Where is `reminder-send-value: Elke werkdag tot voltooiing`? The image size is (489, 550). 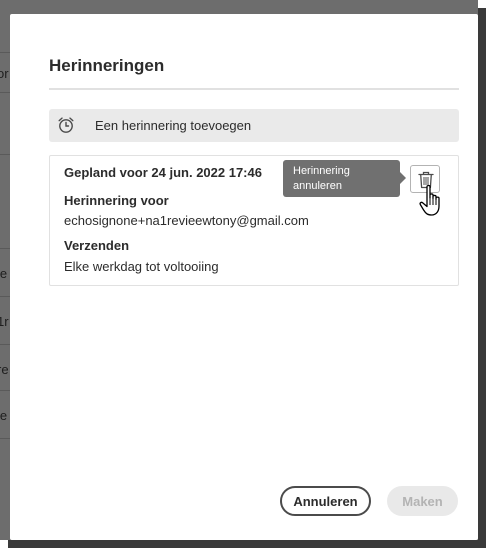
reminder-send-value: Elke werkdag tot voltooiing is located at coordinates (141, 266).